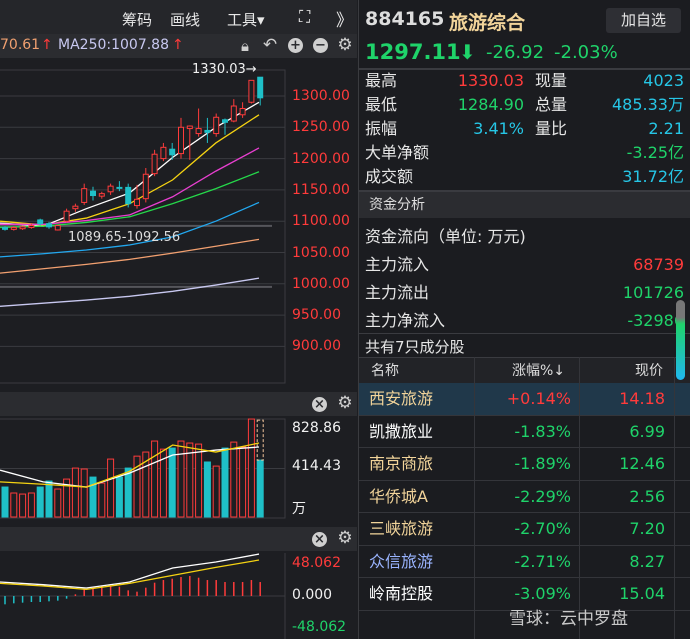 Image resolution: width=690 pixels, height=639 pixels. What do you see at coordinates (524, 562) in the screenshot?
I see `component-row: 众信旅游 -2.71% 8.27` at bounding box center [524, 562].